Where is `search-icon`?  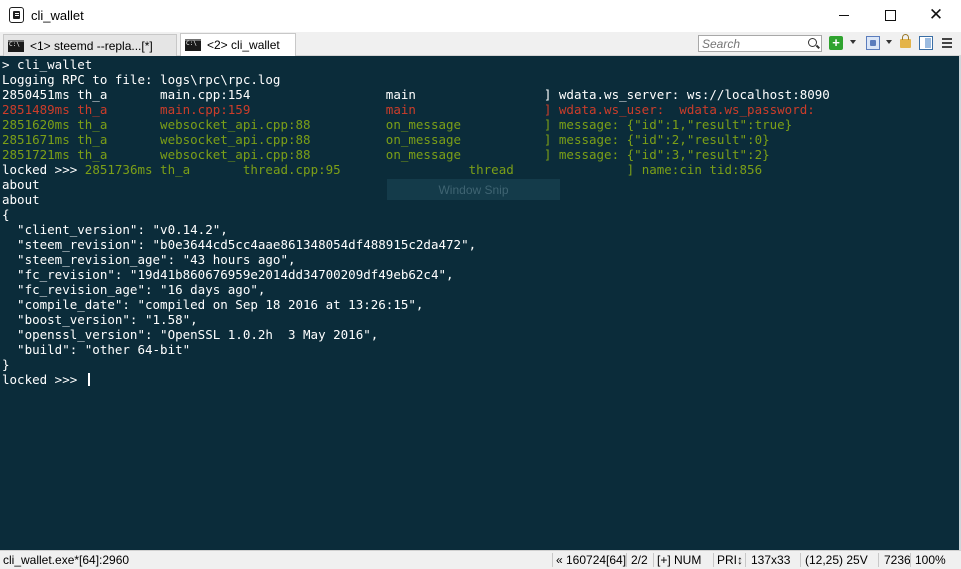 search-icon is located at coordinates (812, 42).